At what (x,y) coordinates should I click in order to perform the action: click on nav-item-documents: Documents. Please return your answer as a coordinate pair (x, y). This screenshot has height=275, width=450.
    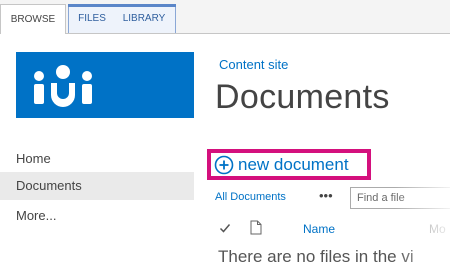
    Looking at the image, I should click on (97, 186).